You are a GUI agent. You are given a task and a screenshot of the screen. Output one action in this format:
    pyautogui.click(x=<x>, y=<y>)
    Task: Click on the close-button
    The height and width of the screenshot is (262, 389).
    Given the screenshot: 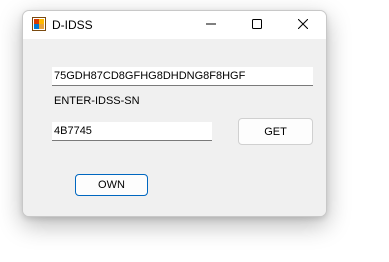 What is the action you would take?
    pyautogui.click(x=303, y=25)
    